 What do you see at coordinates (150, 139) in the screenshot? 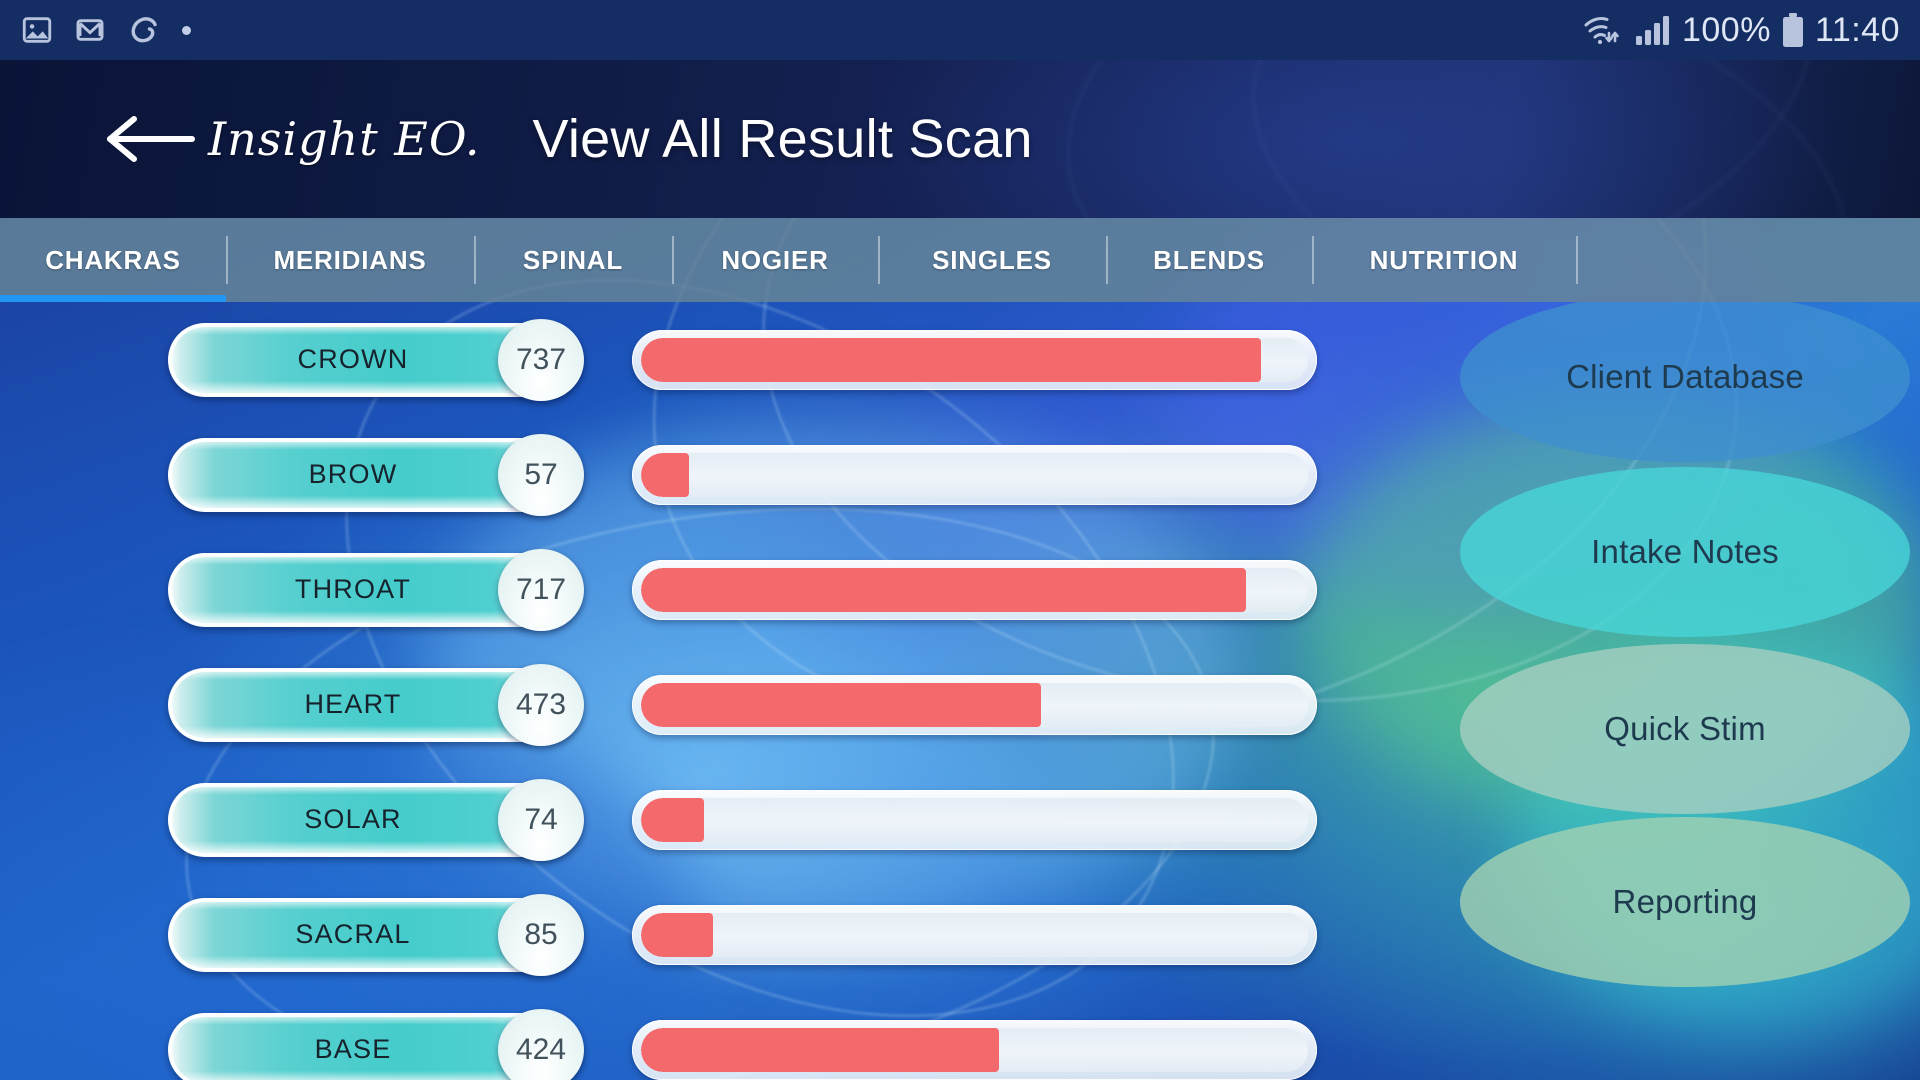
I see `back-button` at bounding box center [150, 139].